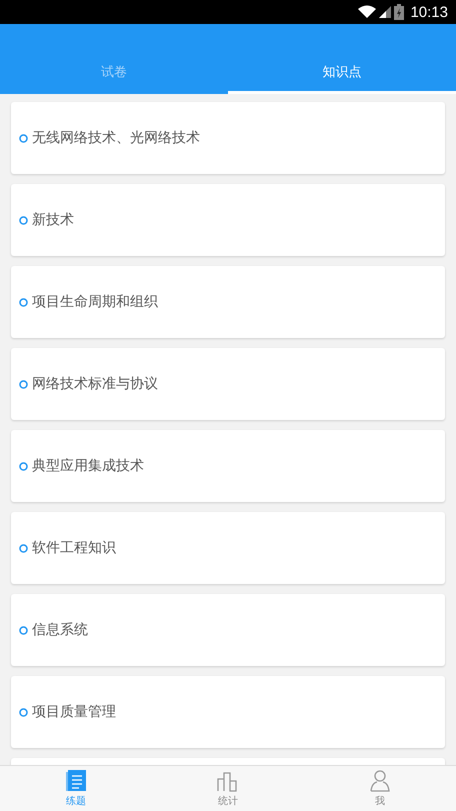 The width and height of the screenshot is (456, 811). What do you see at coordinates (367, 12) in the screenshot?
I see `wifi-icon` at bounding box center [367, 12].